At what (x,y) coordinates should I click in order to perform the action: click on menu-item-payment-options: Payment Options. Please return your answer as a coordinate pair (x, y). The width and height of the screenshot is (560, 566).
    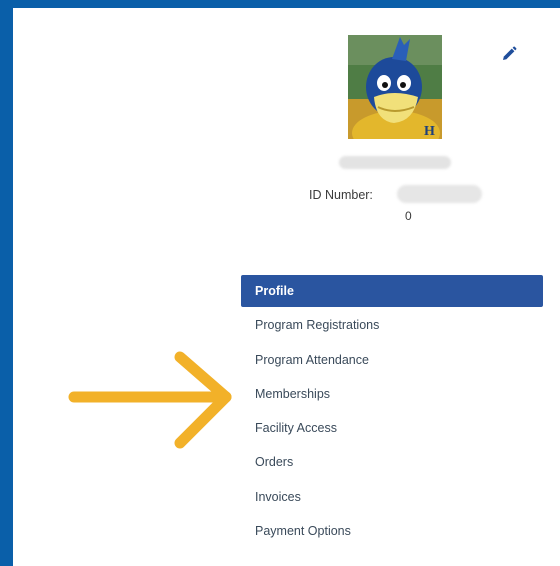
    Looking at the image, I should click on (392, 531).